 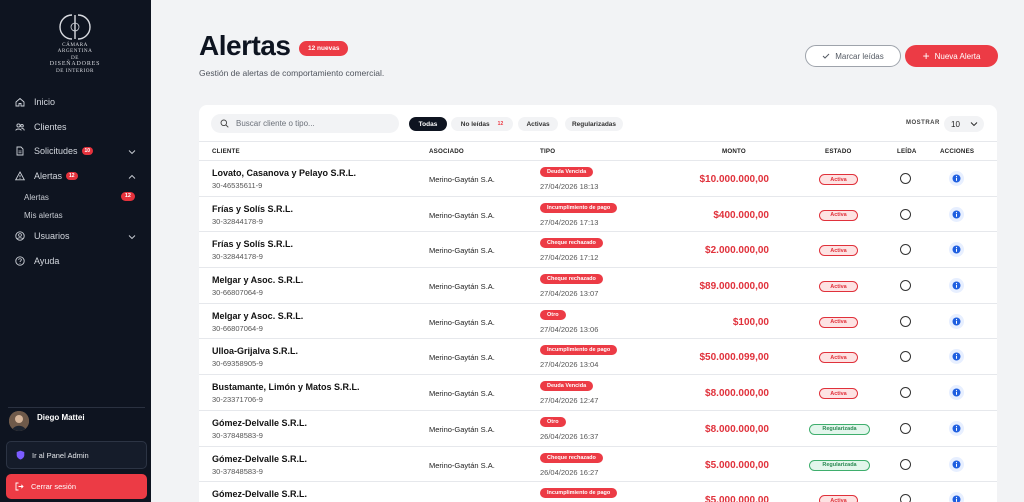 What do you see at coordinates (446, 151) in the screenshot?
I see `column-header-asociado: ASOCIADO` at bounding box center [446, 151].